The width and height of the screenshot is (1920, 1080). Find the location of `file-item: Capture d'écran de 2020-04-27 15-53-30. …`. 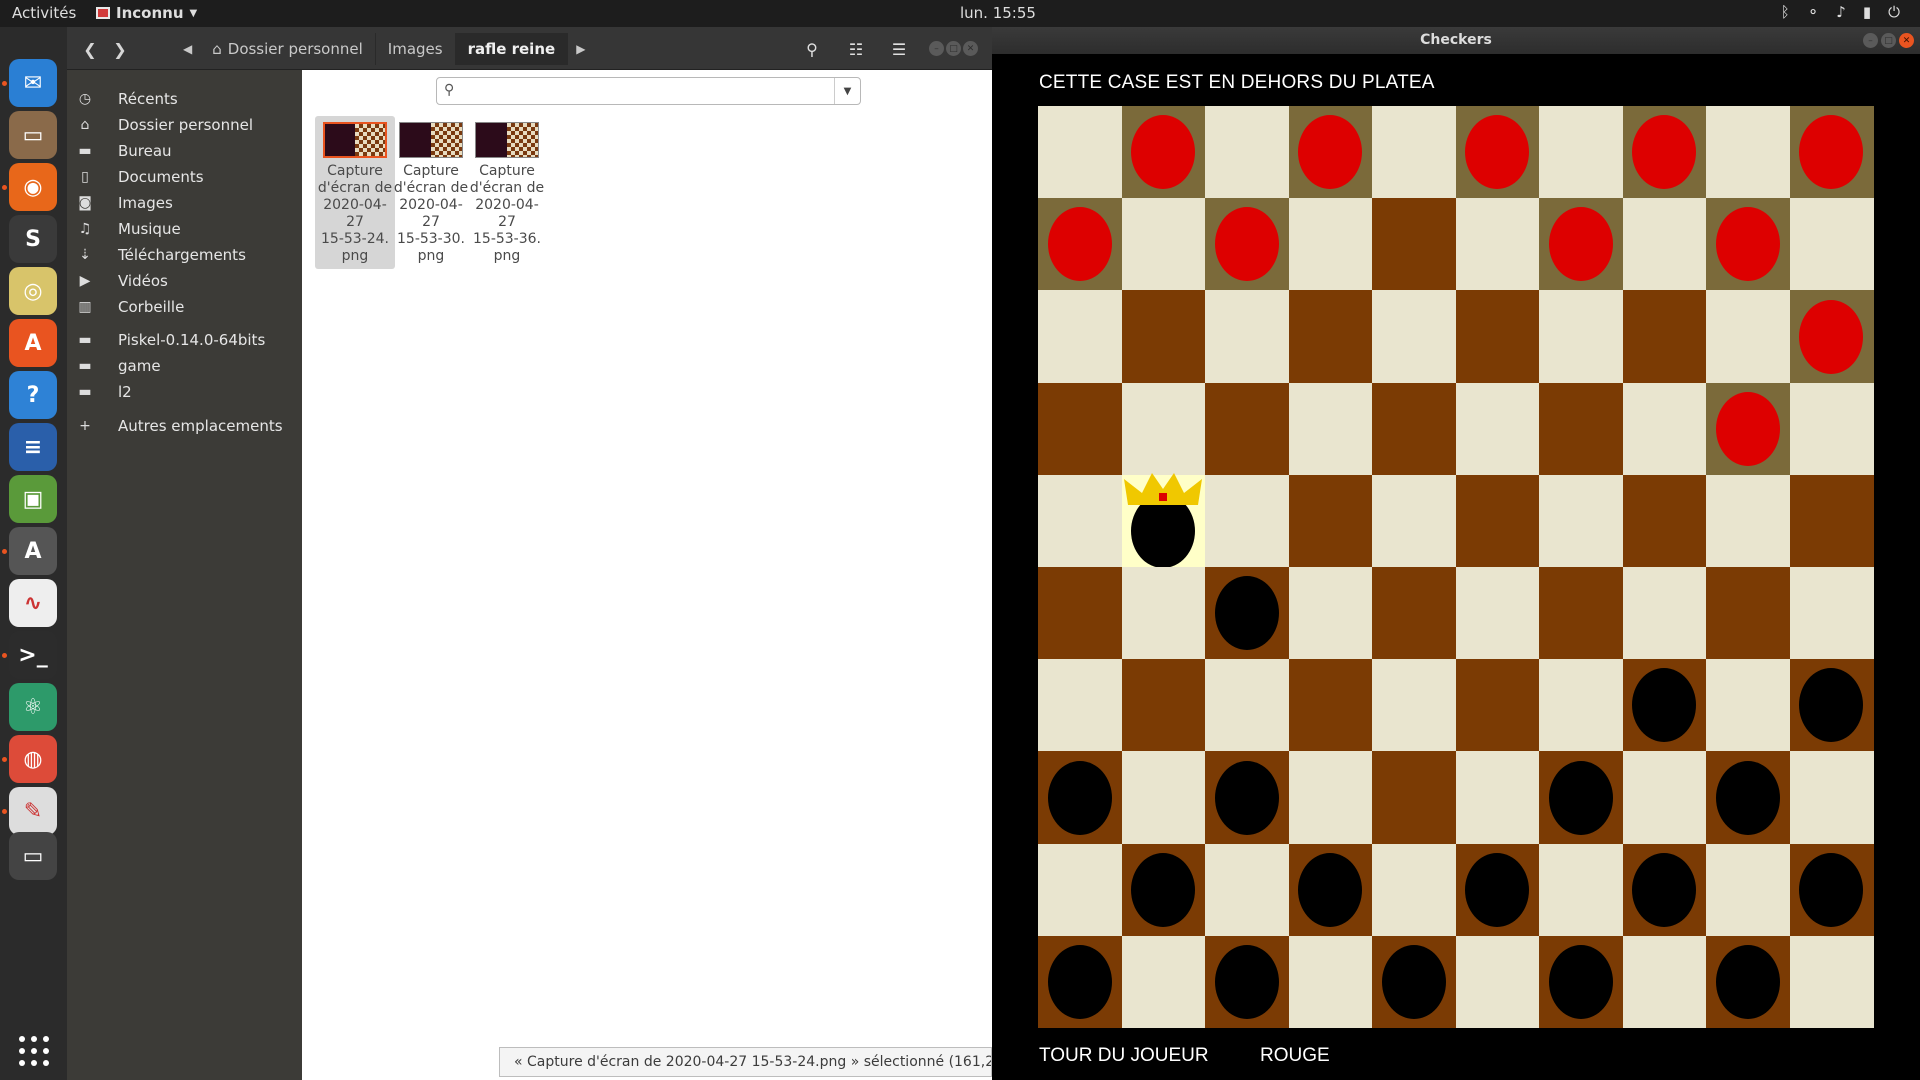

file-item: Capture d'écran de 2020-04-27 15-53-30. … is located at coordinates (431, 192).